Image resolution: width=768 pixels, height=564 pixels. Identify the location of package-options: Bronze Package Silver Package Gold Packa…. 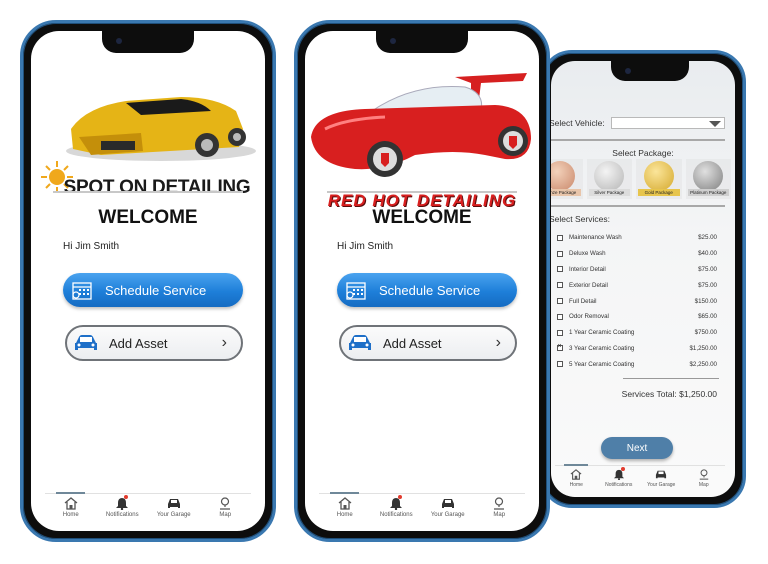
(641, 179).